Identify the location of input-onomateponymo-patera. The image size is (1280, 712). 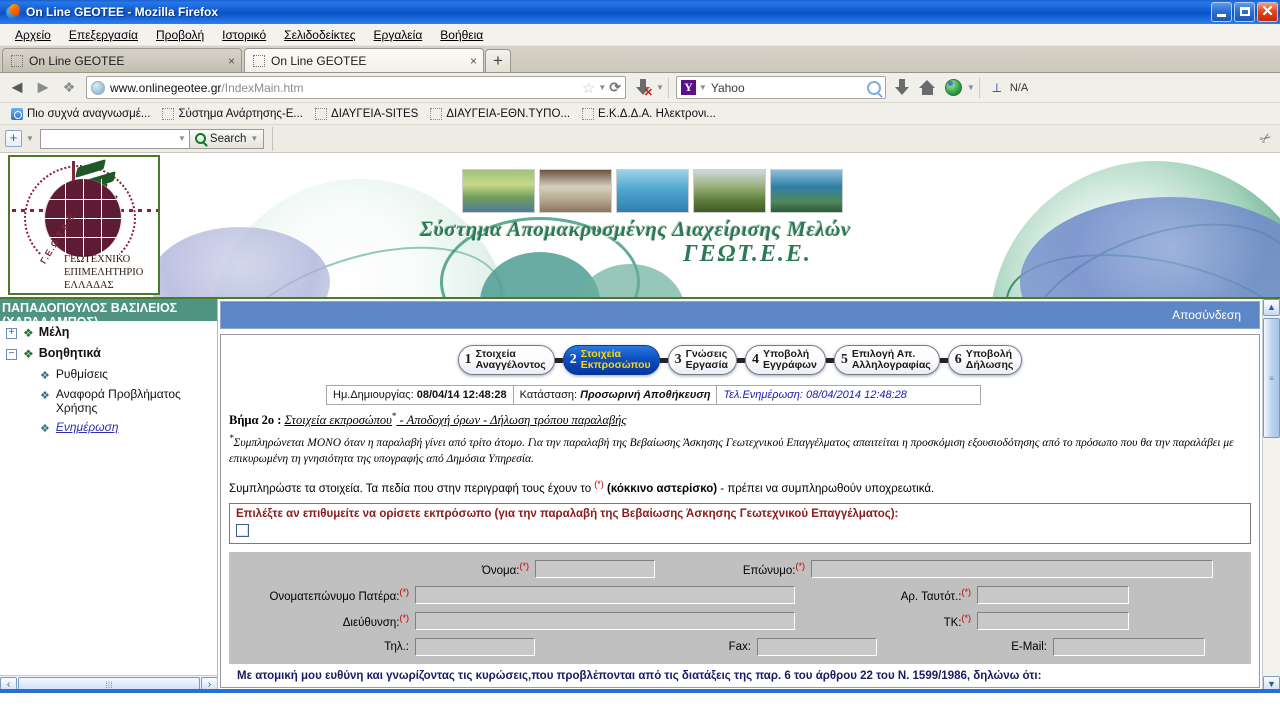
(605, 594).